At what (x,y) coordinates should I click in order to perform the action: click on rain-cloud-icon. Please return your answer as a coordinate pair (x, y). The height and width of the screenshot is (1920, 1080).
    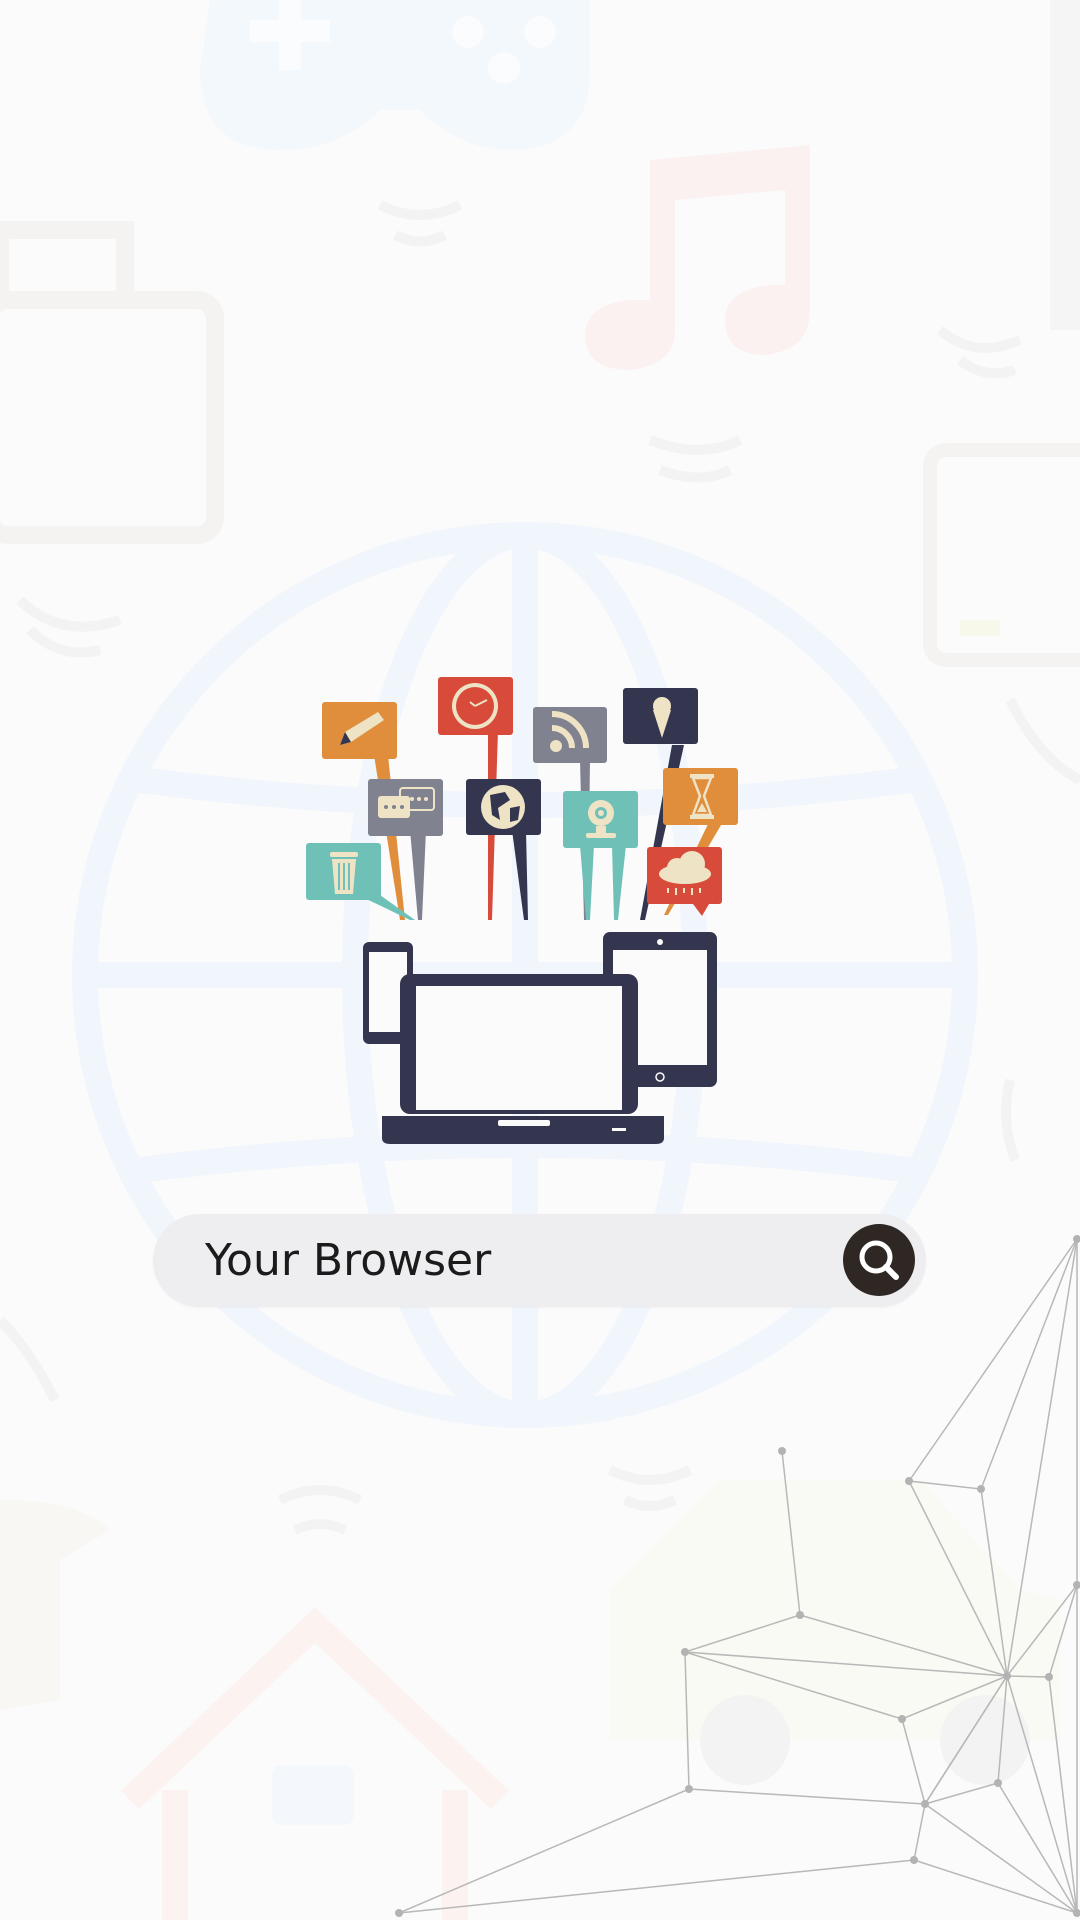
    Looking at the image, I should click on (684, 881).